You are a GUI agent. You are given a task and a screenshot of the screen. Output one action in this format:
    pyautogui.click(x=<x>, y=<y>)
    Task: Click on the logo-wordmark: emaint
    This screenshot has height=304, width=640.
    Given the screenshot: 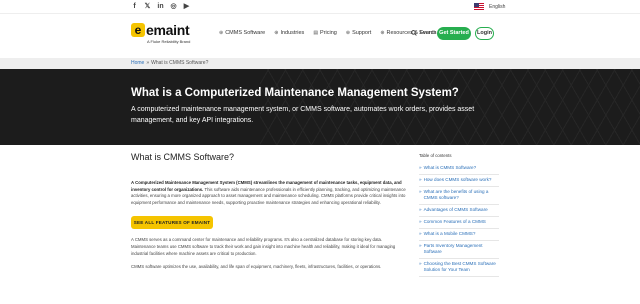 What is the action you would take?
    pyautogui.click(x=168, y=30)
    